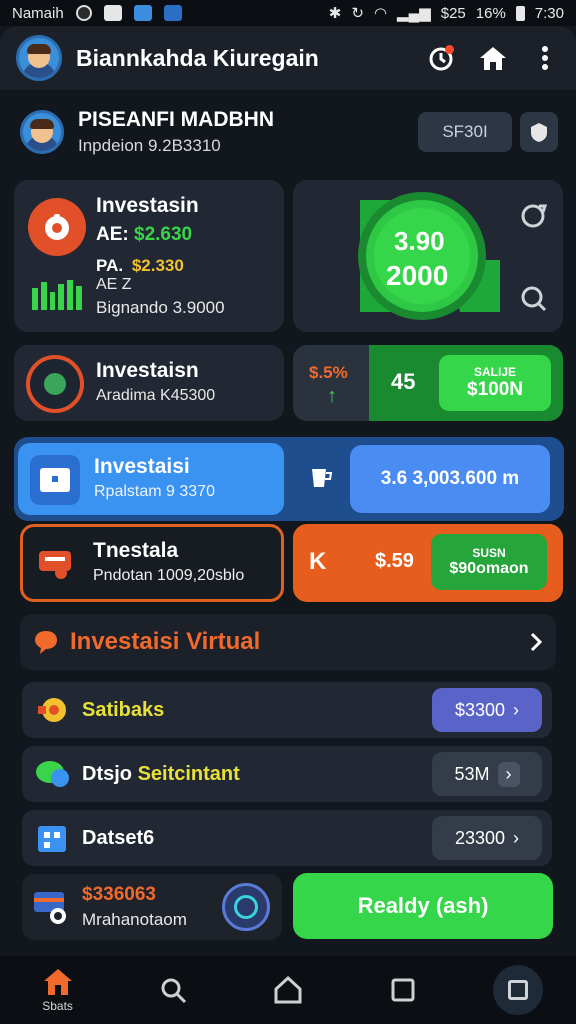 The width and height of the screenshot is (576, 1024). I want to click on nav-search, so click(173, 990).